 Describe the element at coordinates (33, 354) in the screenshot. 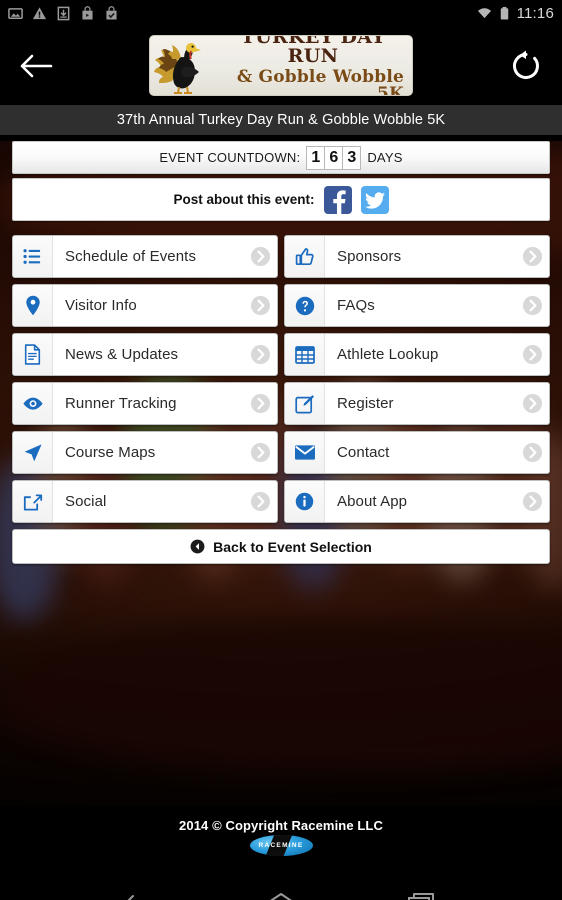

I see `document-icon` at that location.